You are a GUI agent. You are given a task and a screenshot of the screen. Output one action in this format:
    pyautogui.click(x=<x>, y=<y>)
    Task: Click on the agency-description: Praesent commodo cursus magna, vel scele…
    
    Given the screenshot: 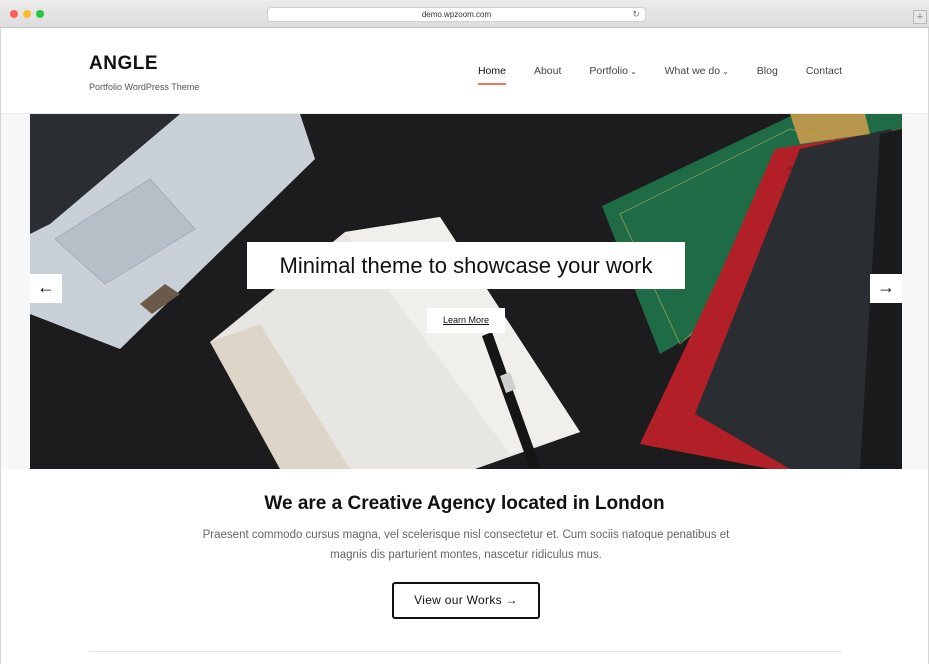 What is the action you would take?
    pyautogui.click(x=466, y=545)
    